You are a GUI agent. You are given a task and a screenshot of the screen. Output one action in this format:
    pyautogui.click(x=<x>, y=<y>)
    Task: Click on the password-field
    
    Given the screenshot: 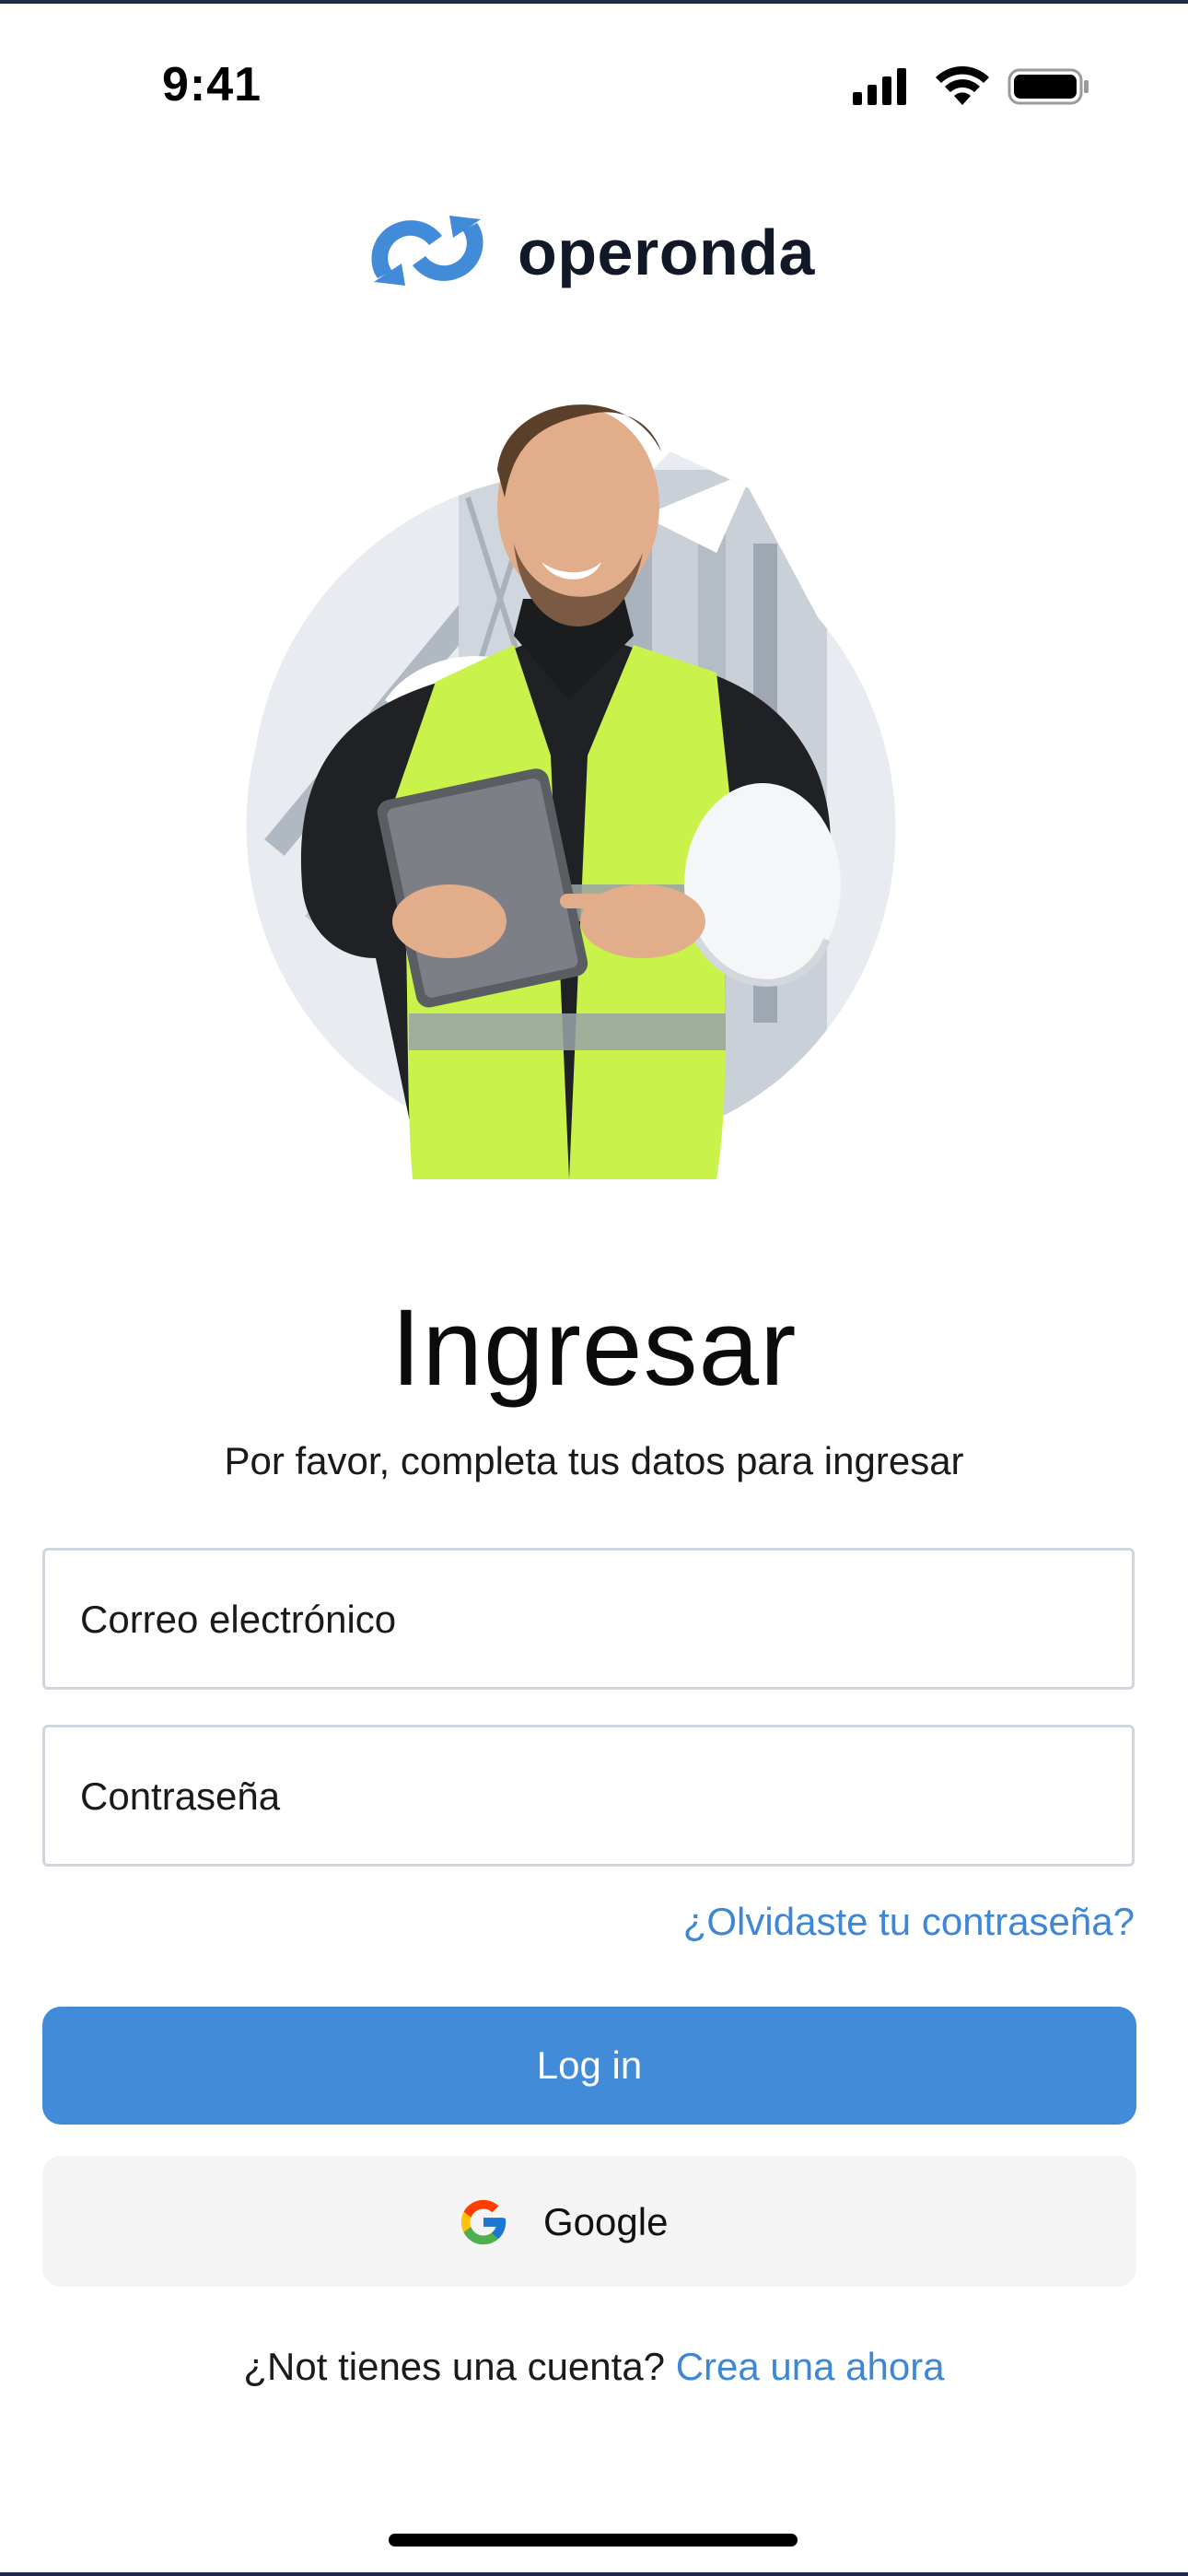 What is the action you would take?
    pyautogui.click(x=588, y=1796)
    